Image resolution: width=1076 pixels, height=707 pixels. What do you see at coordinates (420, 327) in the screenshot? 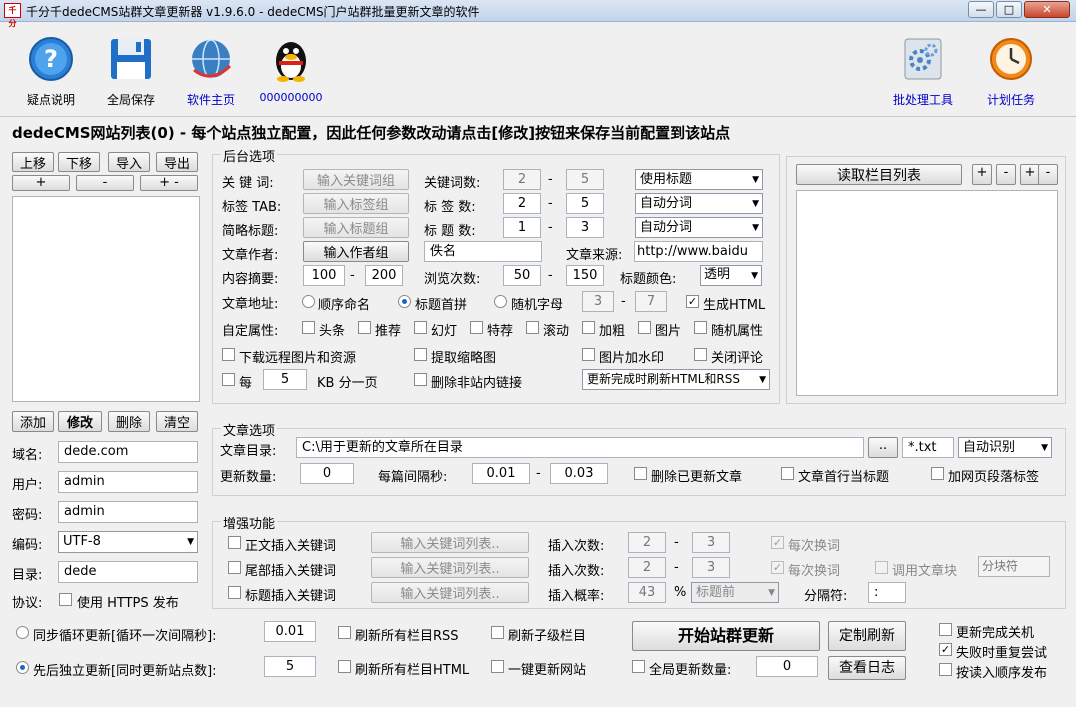
I see `attr-checkbox-slide` at bounding box center [420, 327].